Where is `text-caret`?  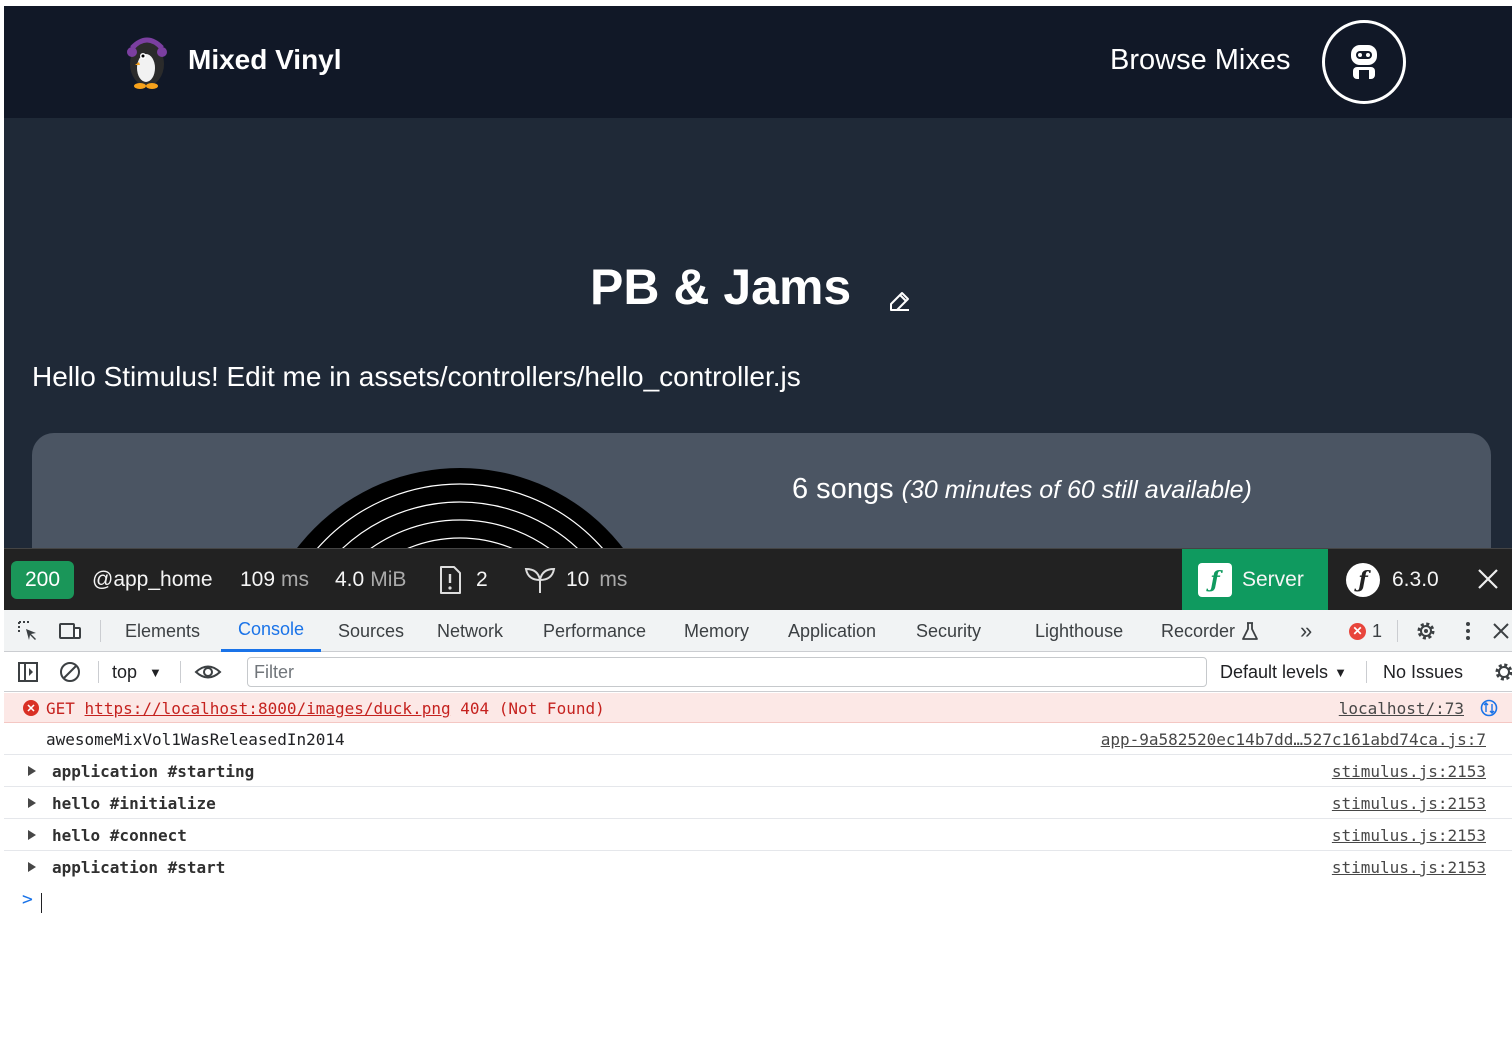 text-caret is located at coordinates (41, 903).